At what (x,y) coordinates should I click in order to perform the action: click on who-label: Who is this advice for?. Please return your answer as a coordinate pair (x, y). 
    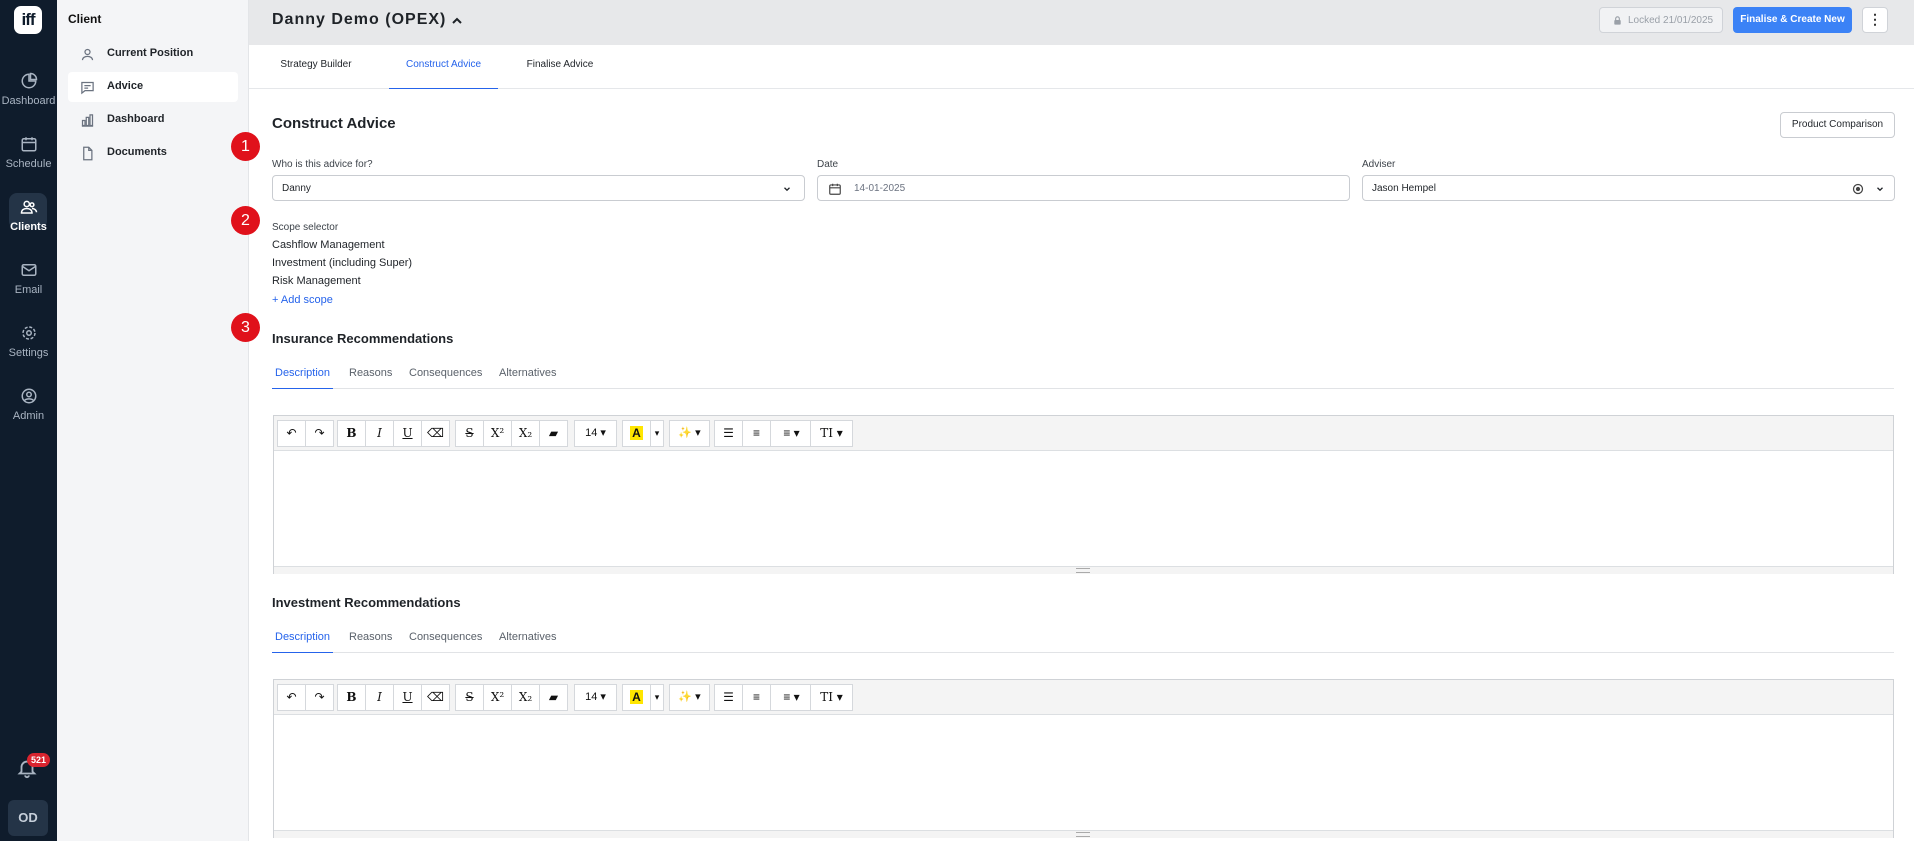
    Looking at the image, I should click on (322, 164).